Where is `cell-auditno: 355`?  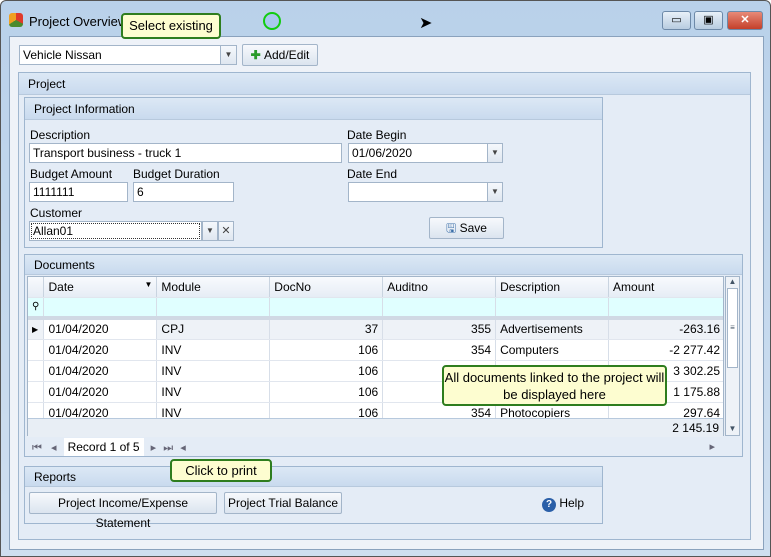 cell-auditno: 355 is located at coordinates (439, 329).